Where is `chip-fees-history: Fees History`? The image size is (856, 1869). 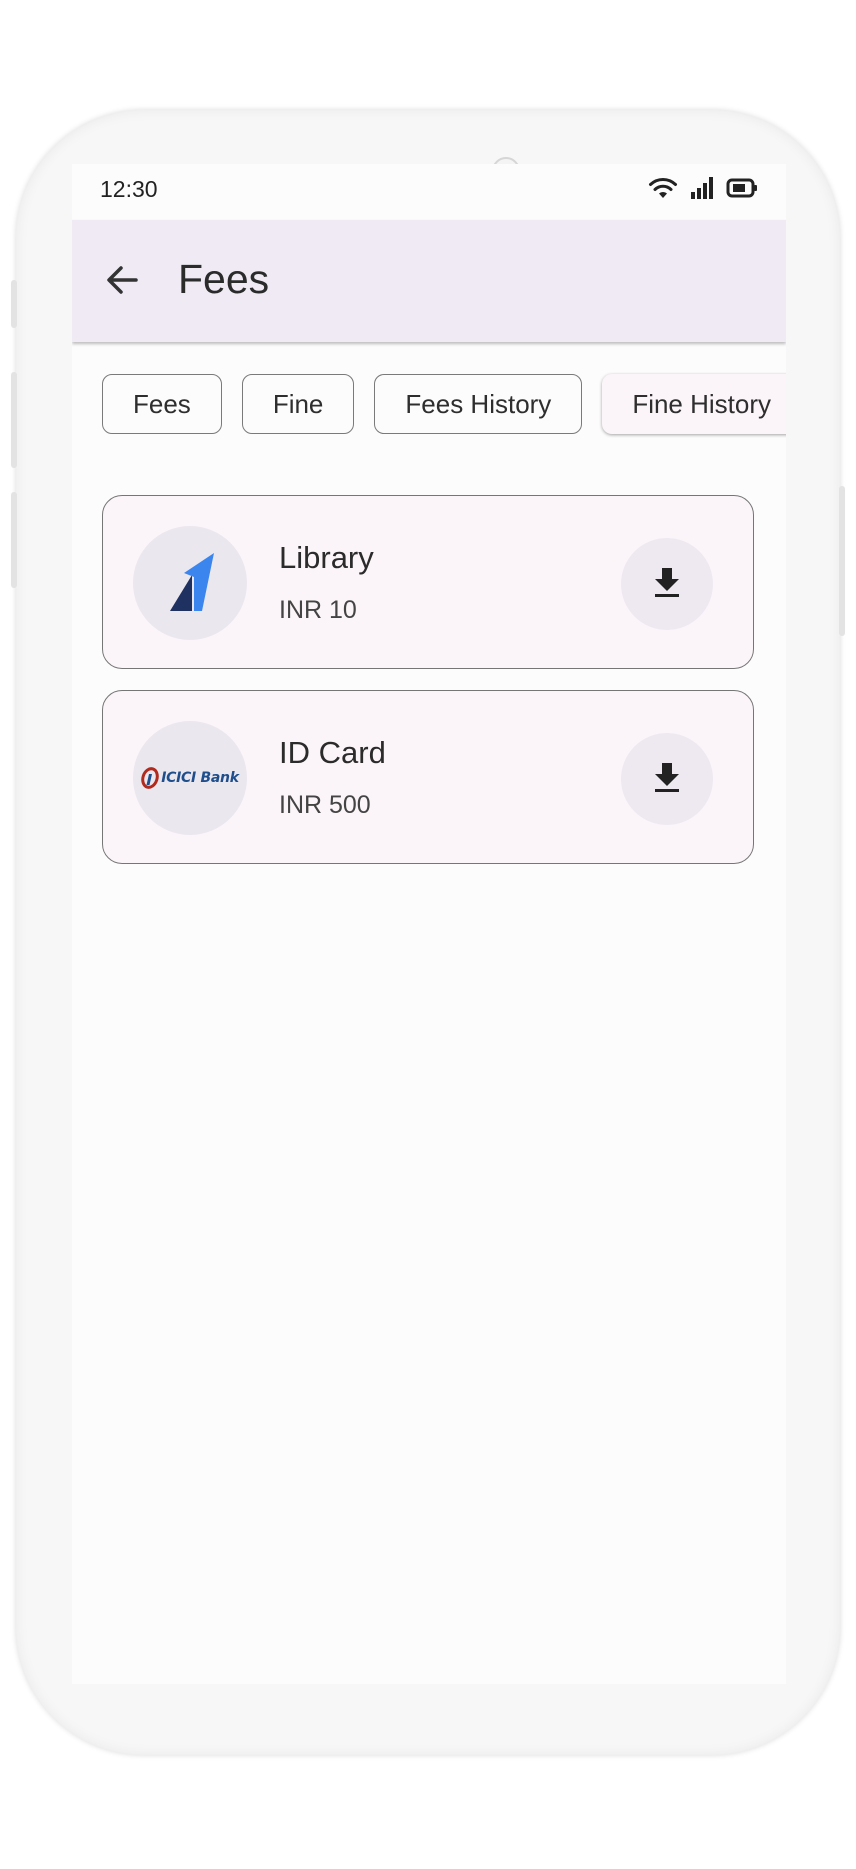
chip-fees-history: Fees History is located at coordinates (478, 404).